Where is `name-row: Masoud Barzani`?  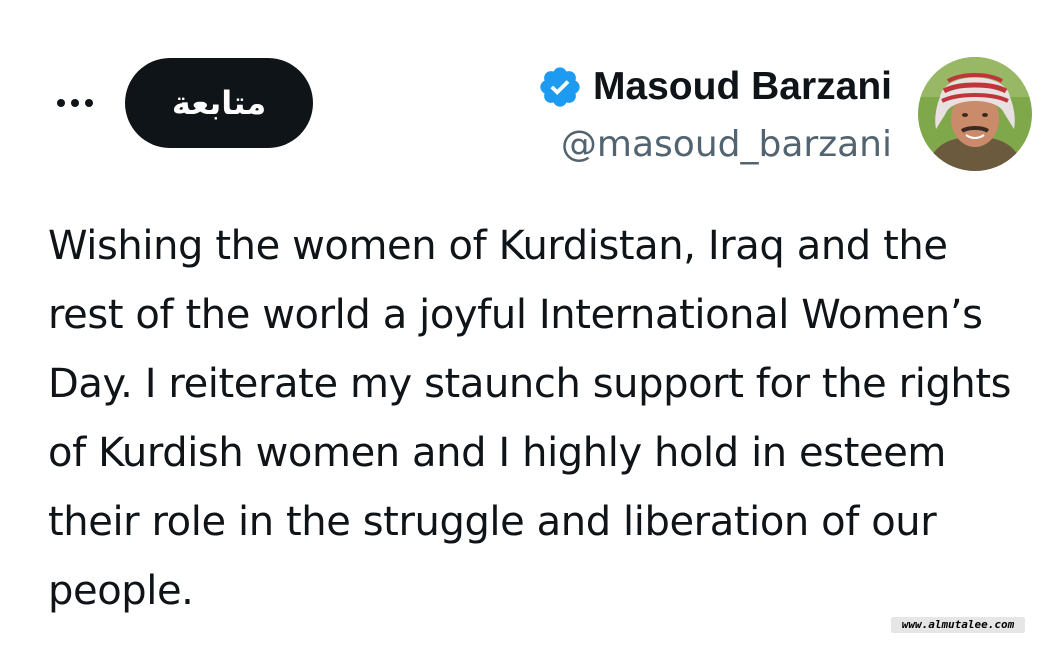
name-row: Masoud Barzani is located at coordinates (714, 87).